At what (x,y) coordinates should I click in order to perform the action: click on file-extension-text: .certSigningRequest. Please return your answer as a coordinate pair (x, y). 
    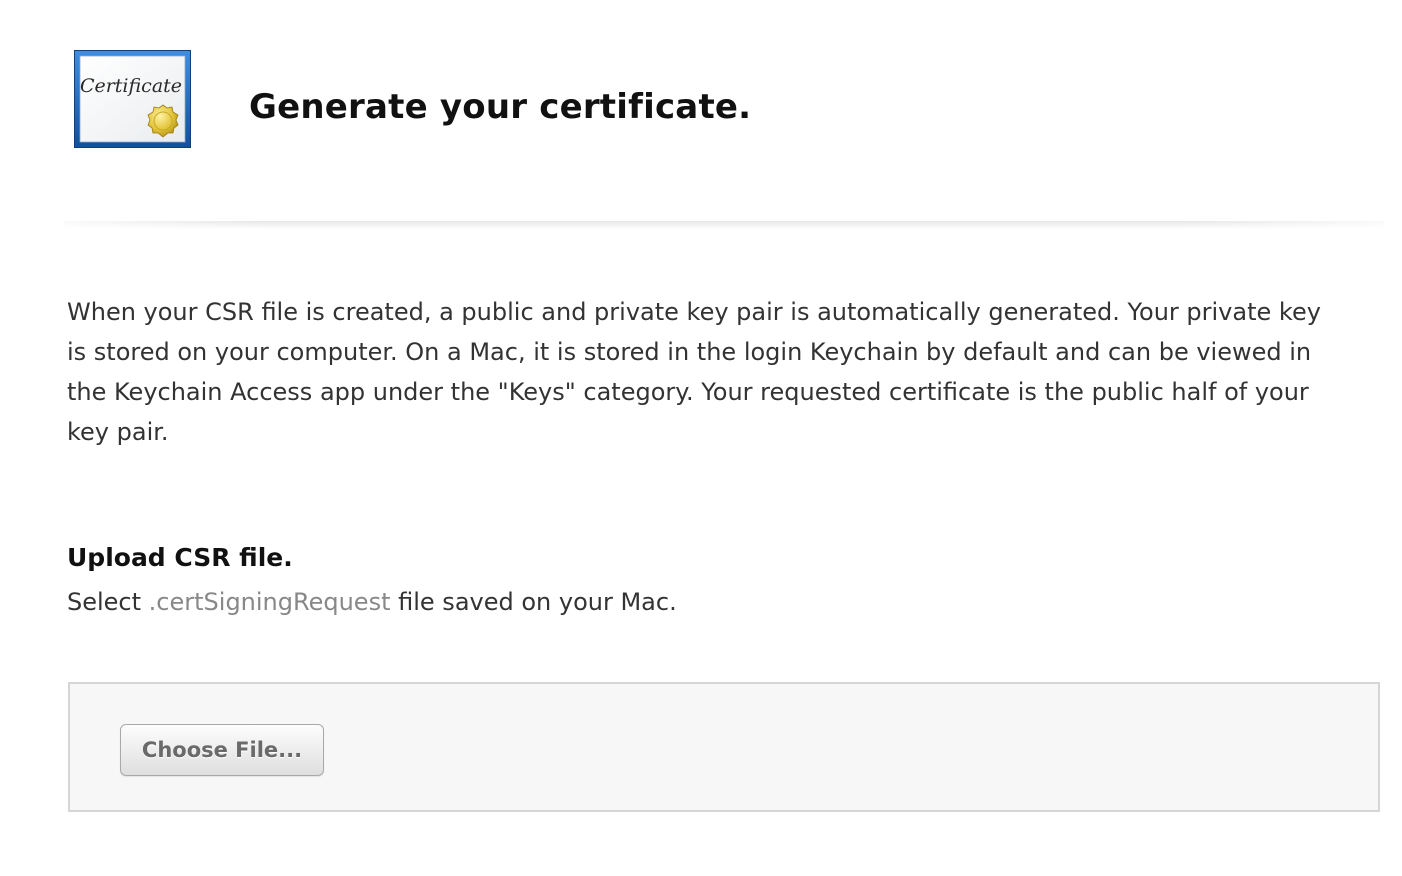
    Looking at the image, I should click on (269, 602).